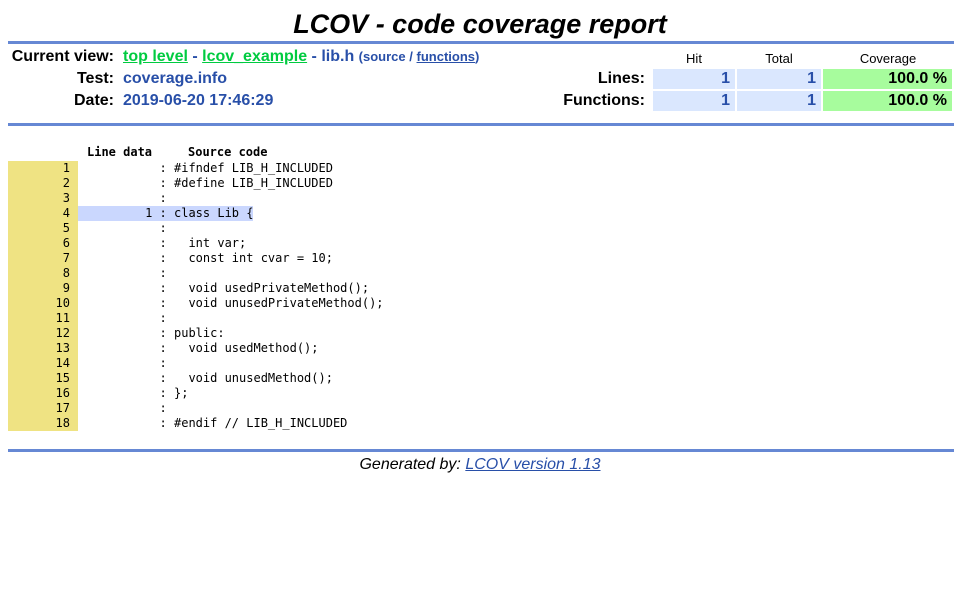 Image resolution: width=960 pixels, height=591 pixels. What do you see at coordinates (43, 258) in the screenshot?
I see `line-number: 7` at bounding box center [43, 258].